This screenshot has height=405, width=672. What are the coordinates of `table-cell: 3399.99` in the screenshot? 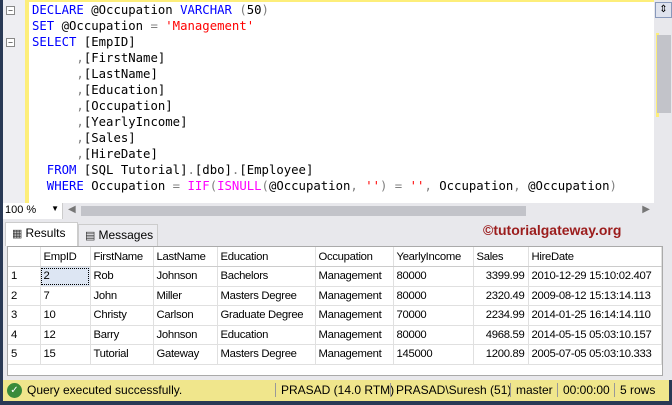 It's located at (501, 276).